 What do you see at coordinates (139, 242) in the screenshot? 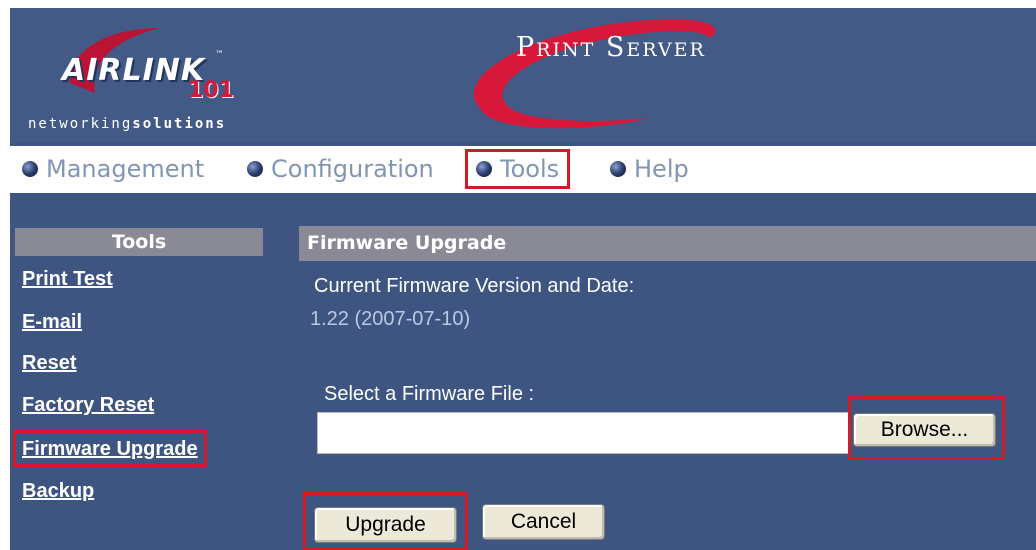
I see `sidebar-title: Tools` at bounding box center [139, 242].